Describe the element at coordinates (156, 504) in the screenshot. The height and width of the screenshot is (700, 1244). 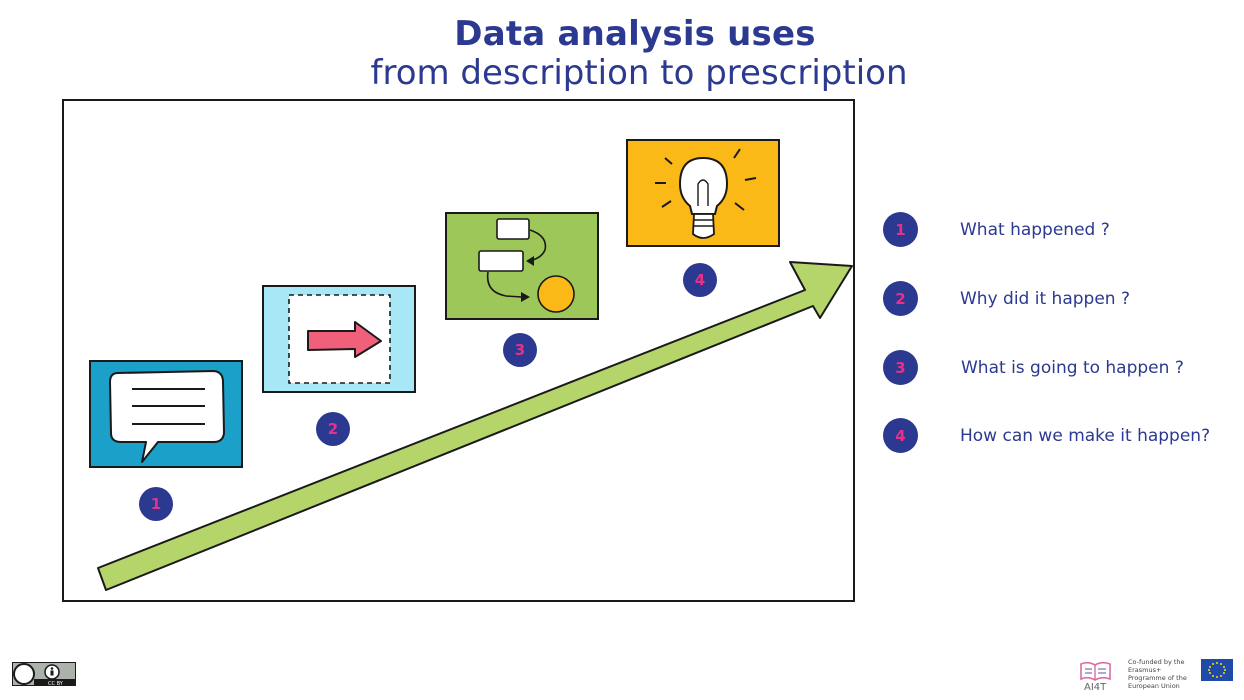
I see `step-1-badge: 1` at that location.